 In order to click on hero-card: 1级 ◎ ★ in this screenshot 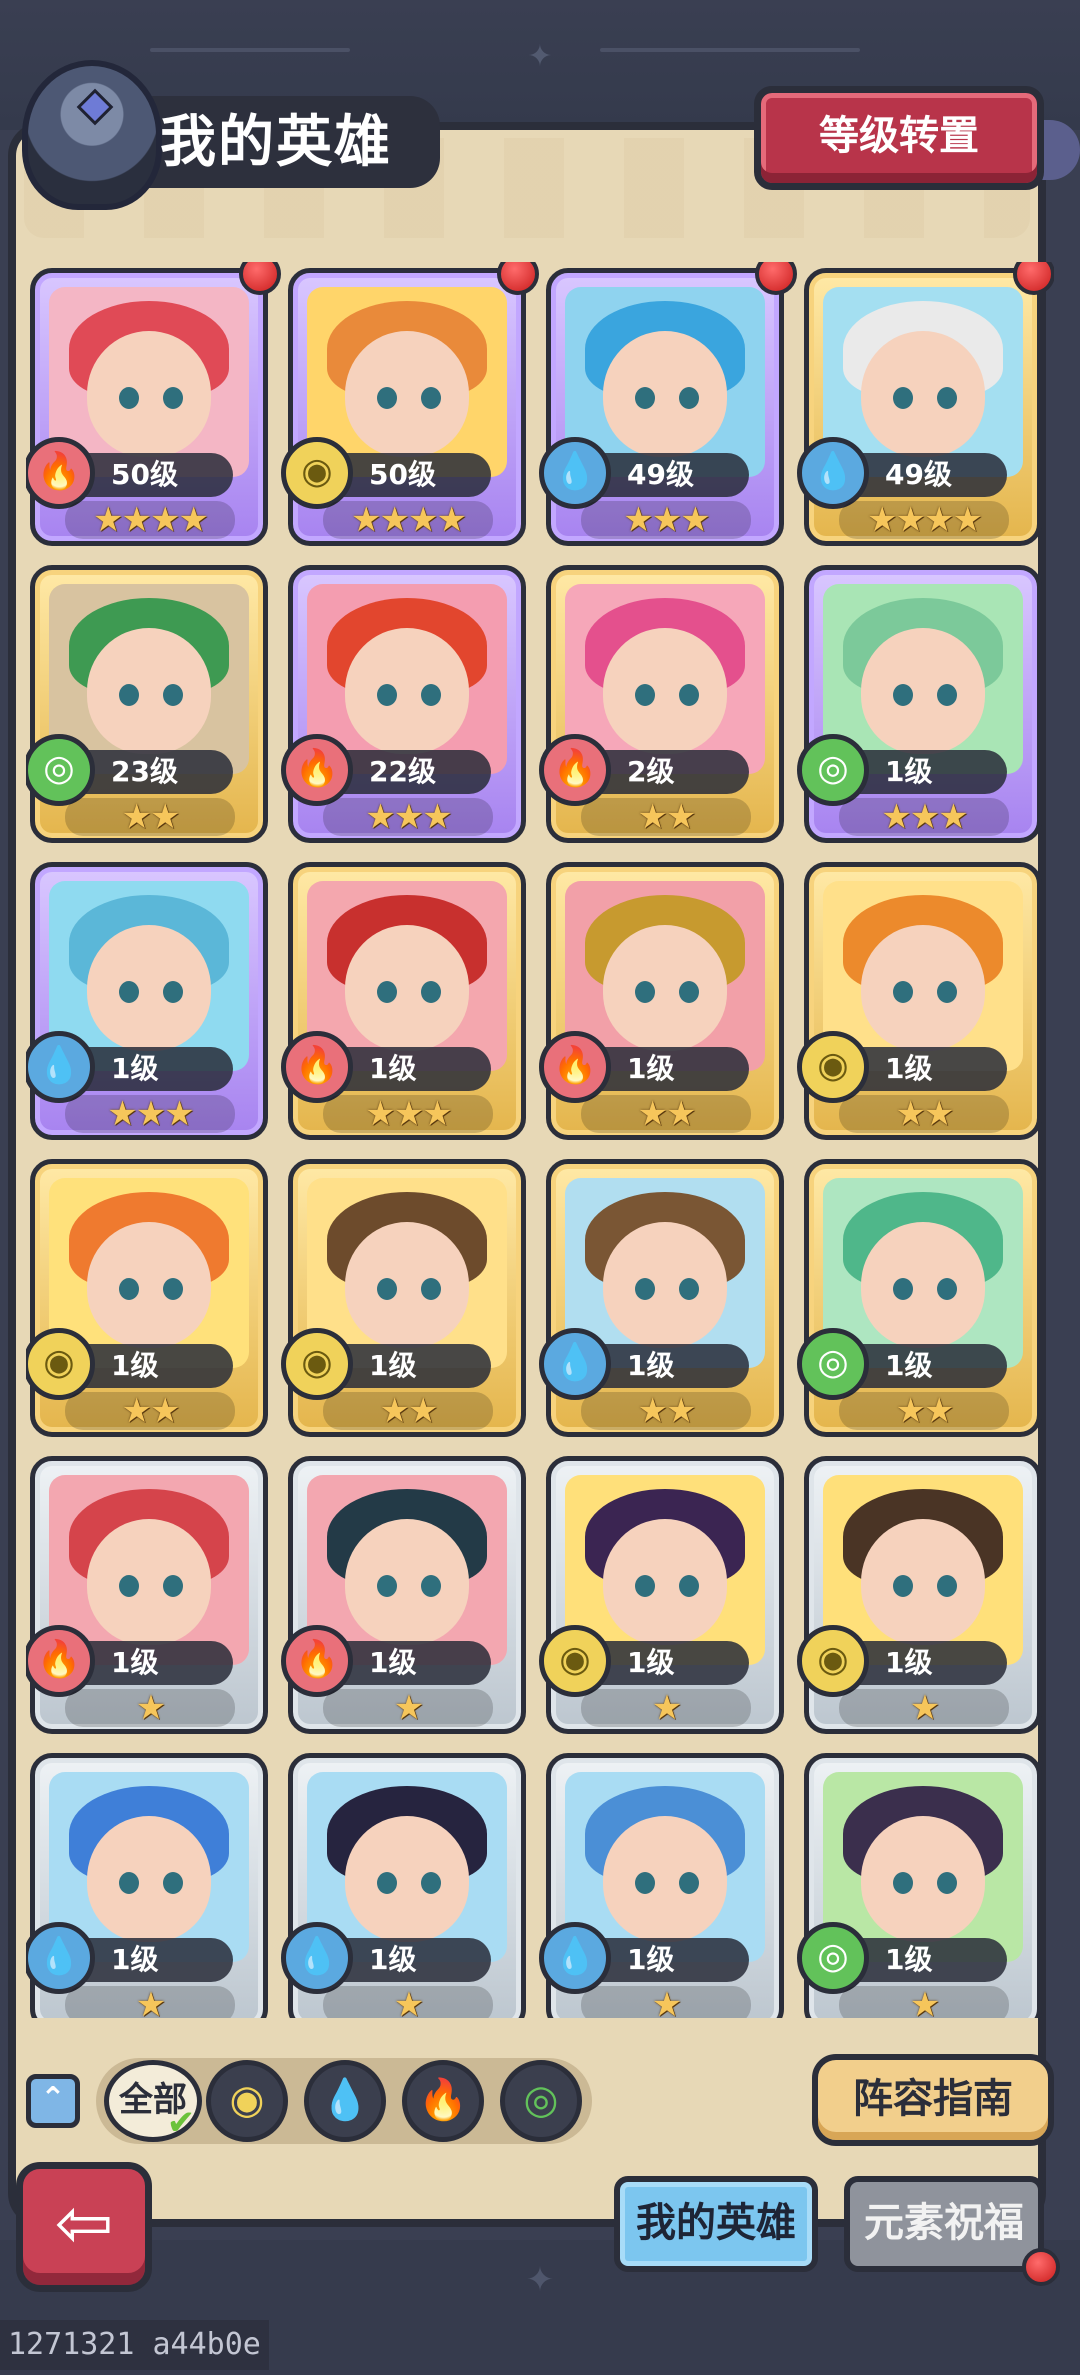, I will do `click(919, 1885)`.